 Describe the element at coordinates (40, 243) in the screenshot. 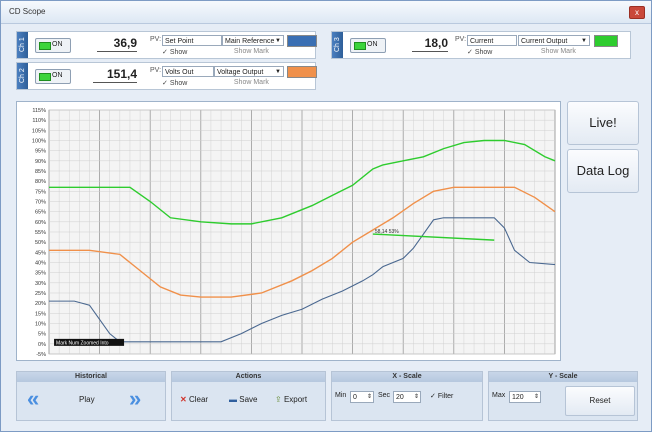

I see `y-tick-label: 50%` at that location.